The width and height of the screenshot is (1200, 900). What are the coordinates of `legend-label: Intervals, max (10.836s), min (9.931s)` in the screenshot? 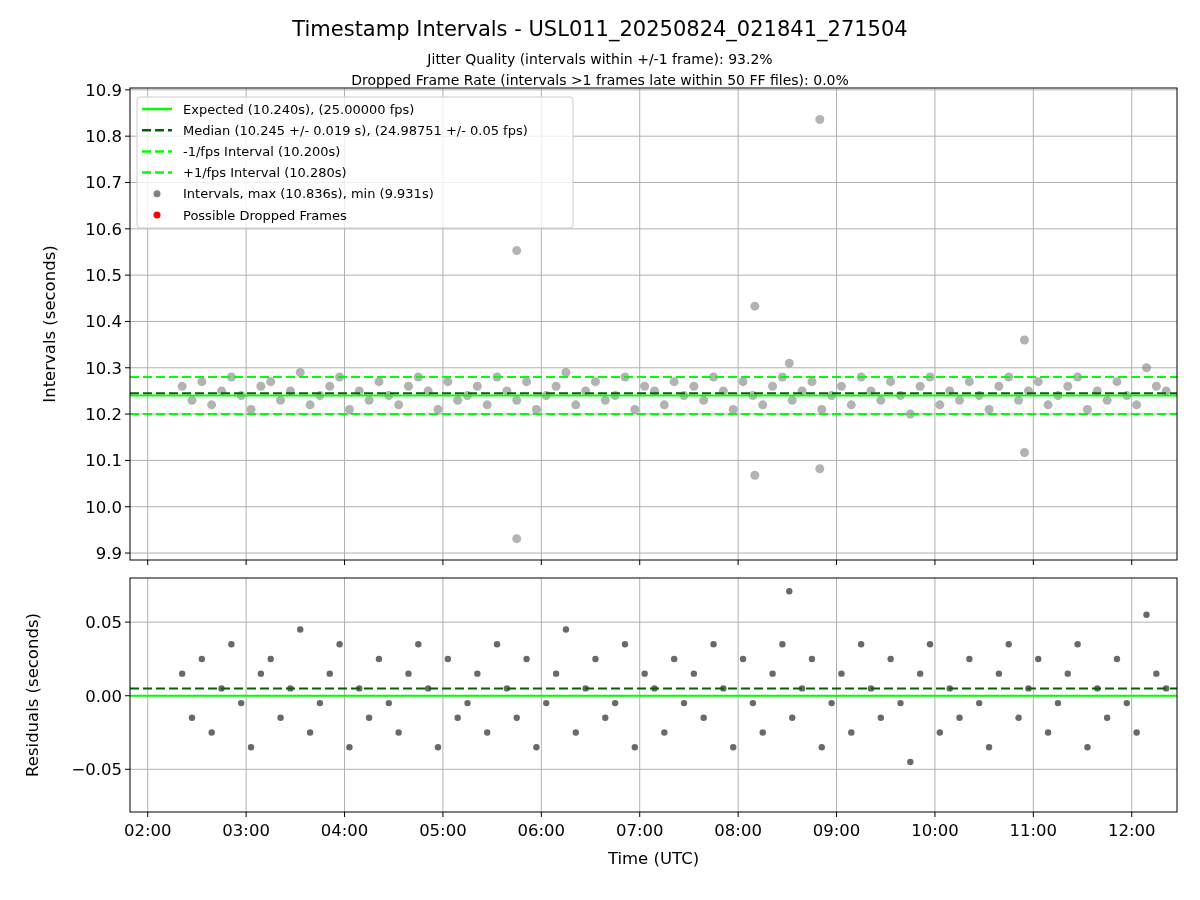 It's located at (308, 194).